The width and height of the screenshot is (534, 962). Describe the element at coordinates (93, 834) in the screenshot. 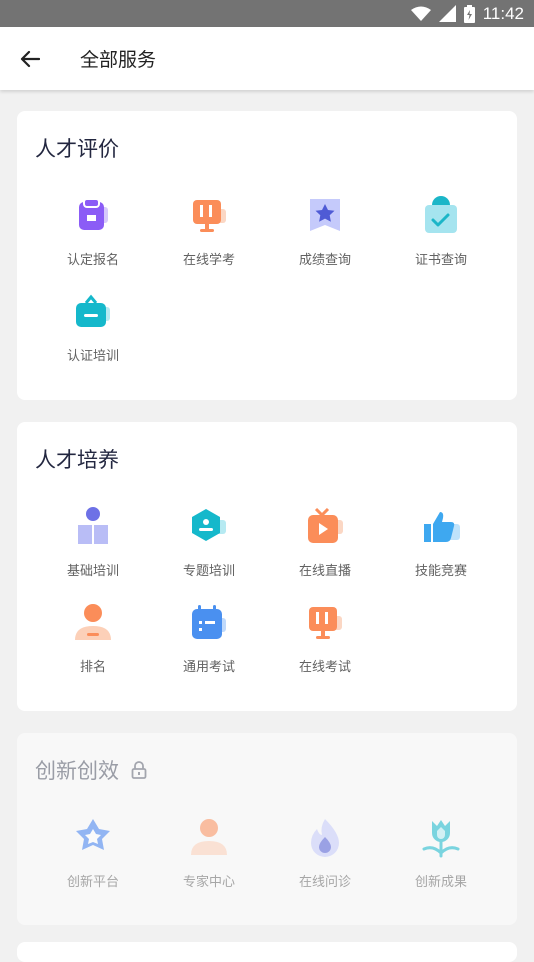

I see `innovation-platform-icon` at that location.